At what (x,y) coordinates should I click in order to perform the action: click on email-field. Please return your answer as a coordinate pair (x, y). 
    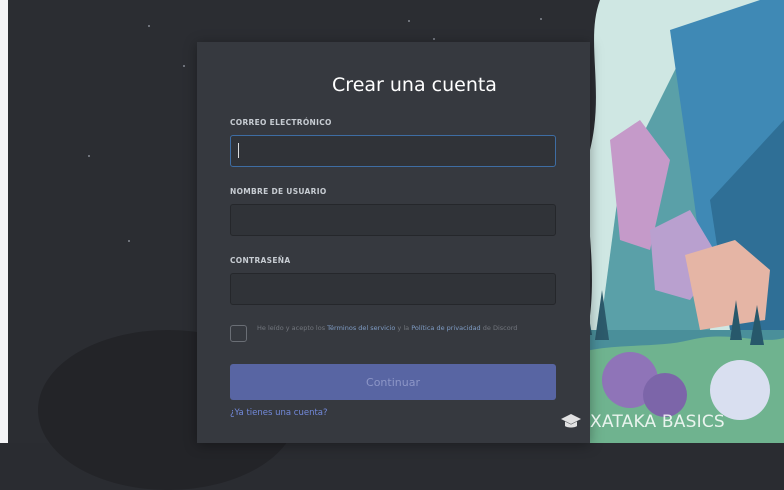
    Looking at the image, I should click on (393, 151).